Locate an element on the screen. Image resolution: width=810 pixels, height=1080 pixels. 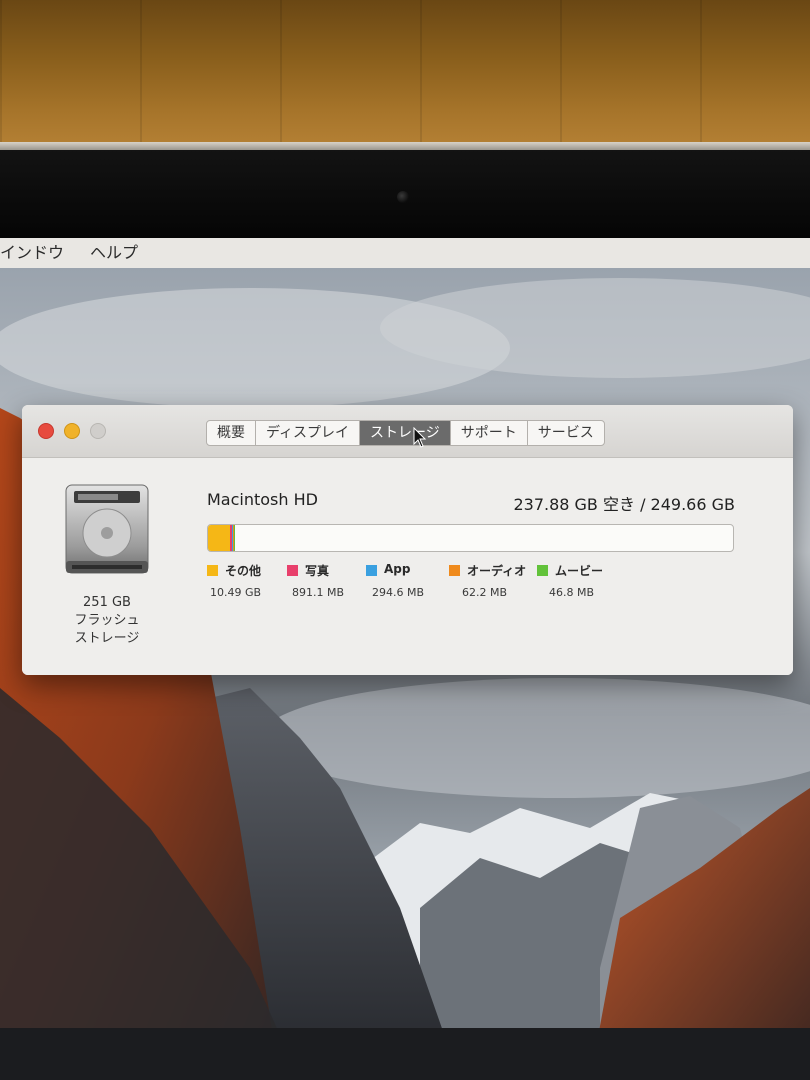
tab-storage: ストレージ is located at coordinates (405, 433).